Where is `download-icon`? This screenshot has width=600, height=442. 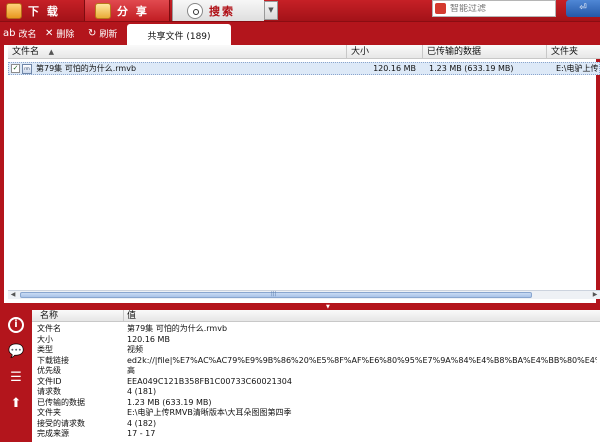
download-icon is located at coordinates (14, 10).